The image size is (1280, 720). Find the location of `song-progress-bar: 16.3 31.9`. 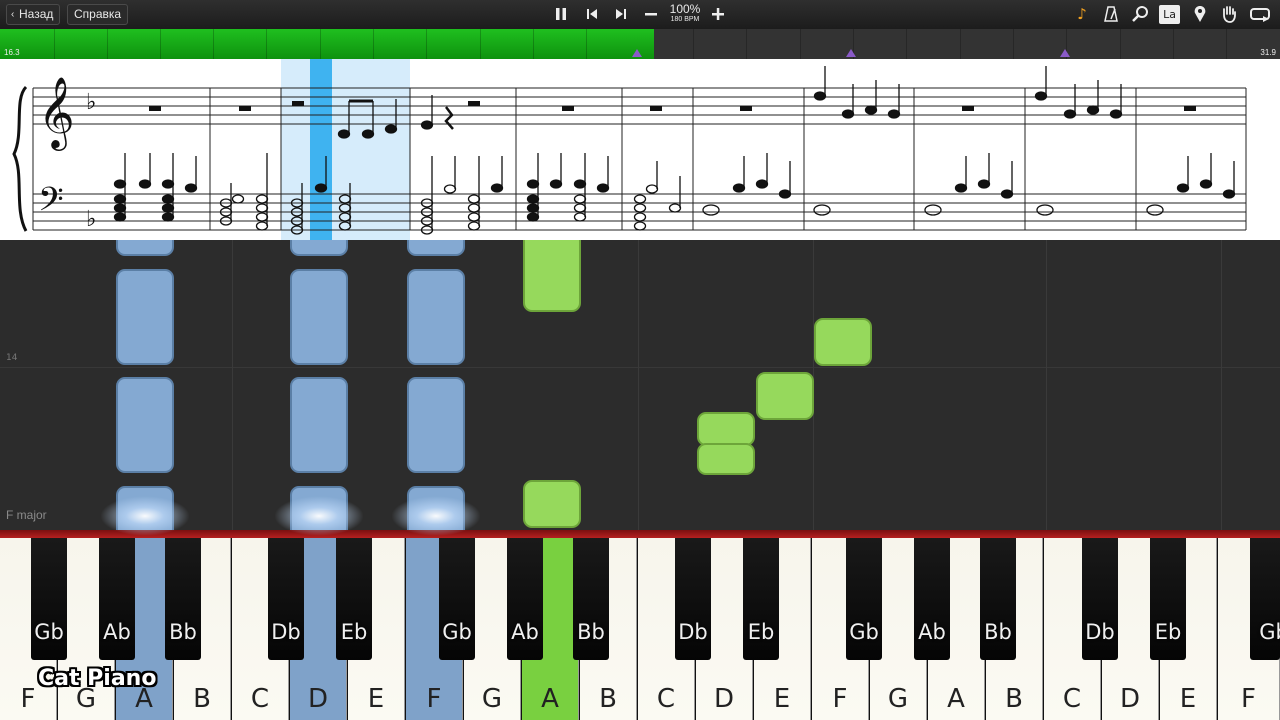

song-progress-bar: 16.3 31.9 is located at coordinates (640, 44).